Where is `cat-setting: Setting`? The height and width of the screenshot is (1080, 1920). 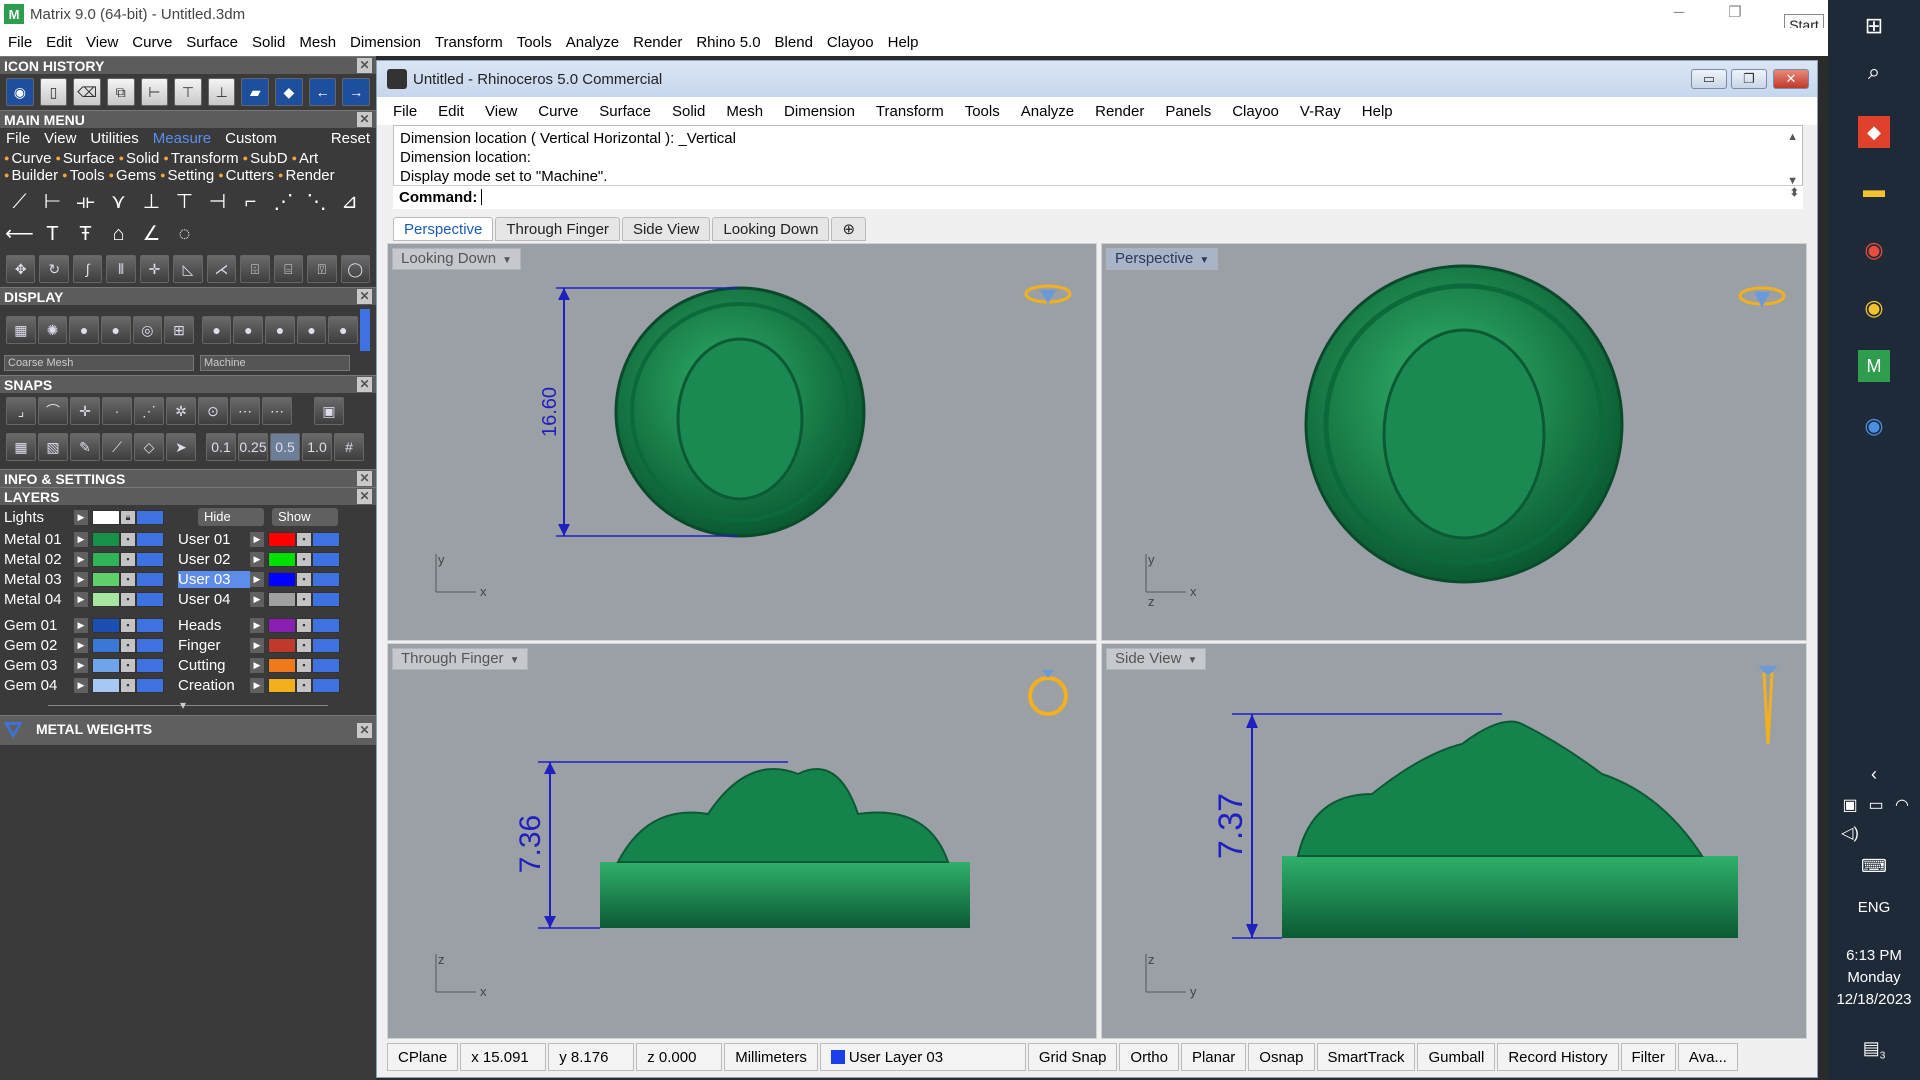 cat-setting: Setting is located at coordinates (187, 175).